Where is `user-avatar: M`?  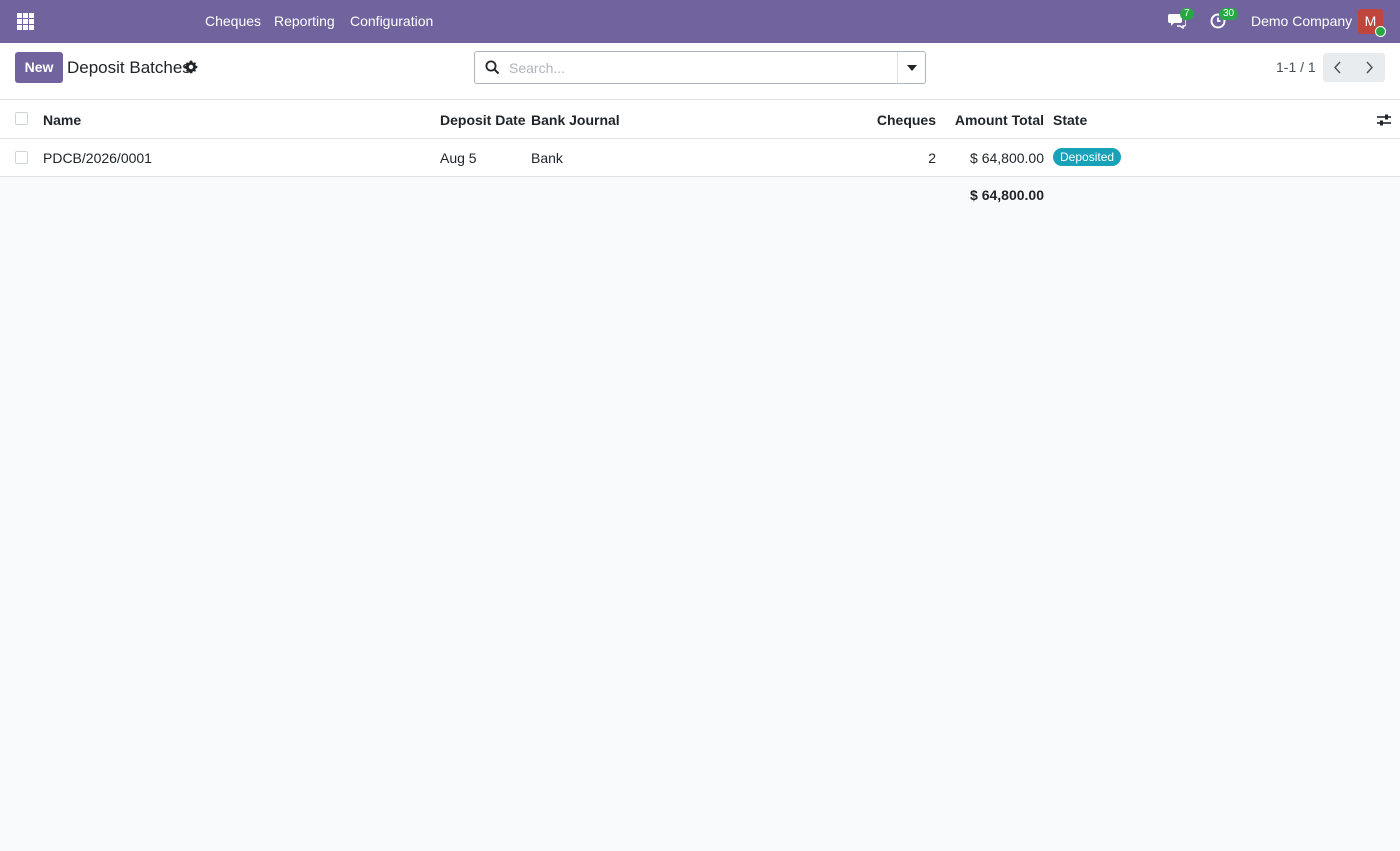
user-avatar: M is located at coordinates (1372, 23).